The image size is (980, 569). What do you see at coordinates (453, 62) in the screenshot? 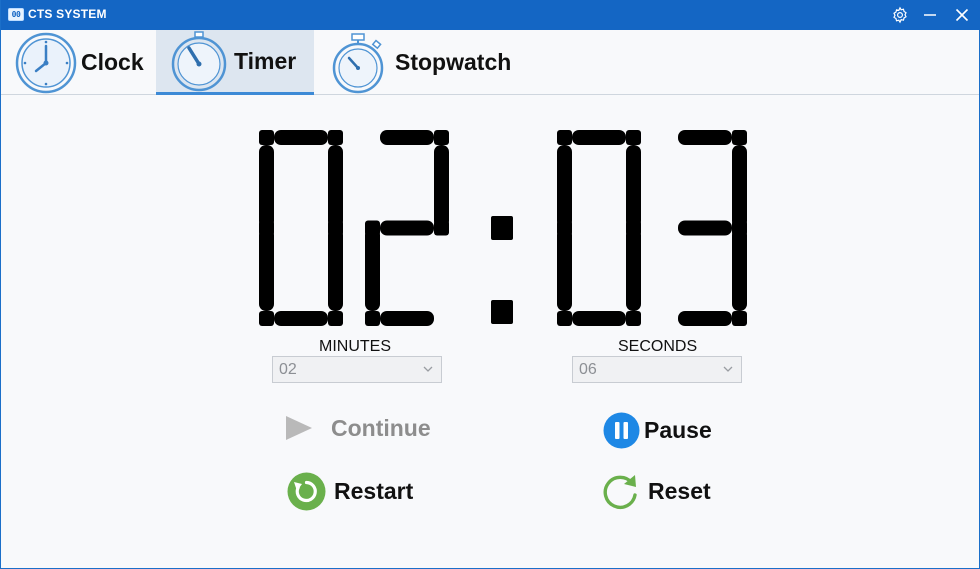
I see `tab-stopwatch-label: Stopwatch` at bounding box center [453, 62].